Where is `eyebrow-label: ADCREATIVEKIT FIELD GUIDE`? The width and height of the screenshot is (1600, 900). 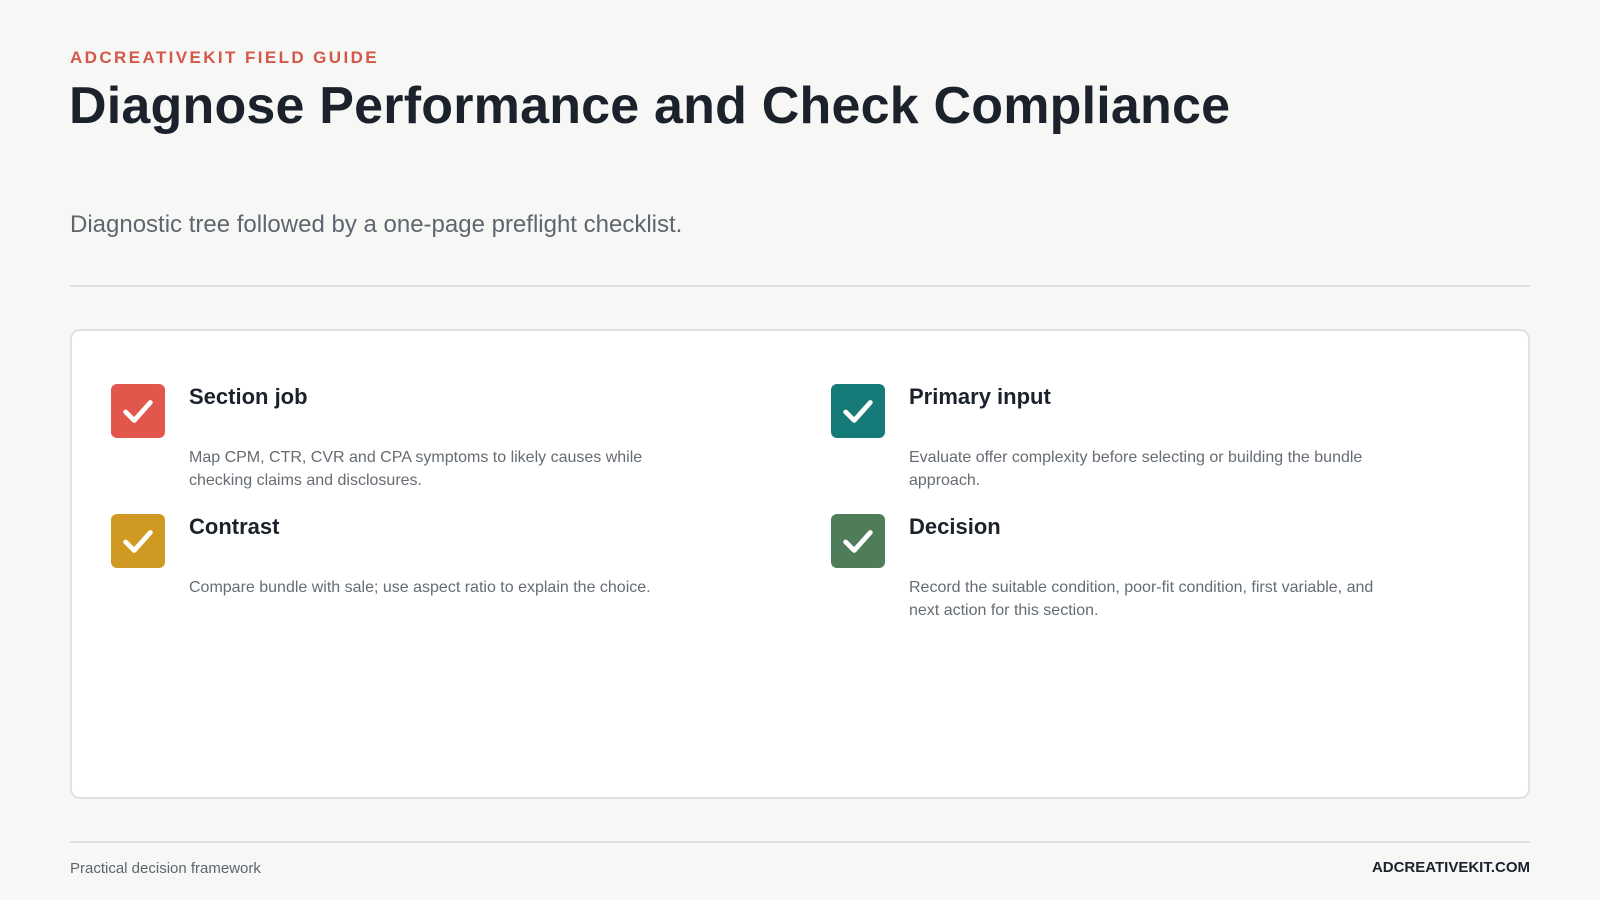 eyebrow-label: ADCREATIVEKIT FIELD GUIDE is located at coordinates (225, 57).